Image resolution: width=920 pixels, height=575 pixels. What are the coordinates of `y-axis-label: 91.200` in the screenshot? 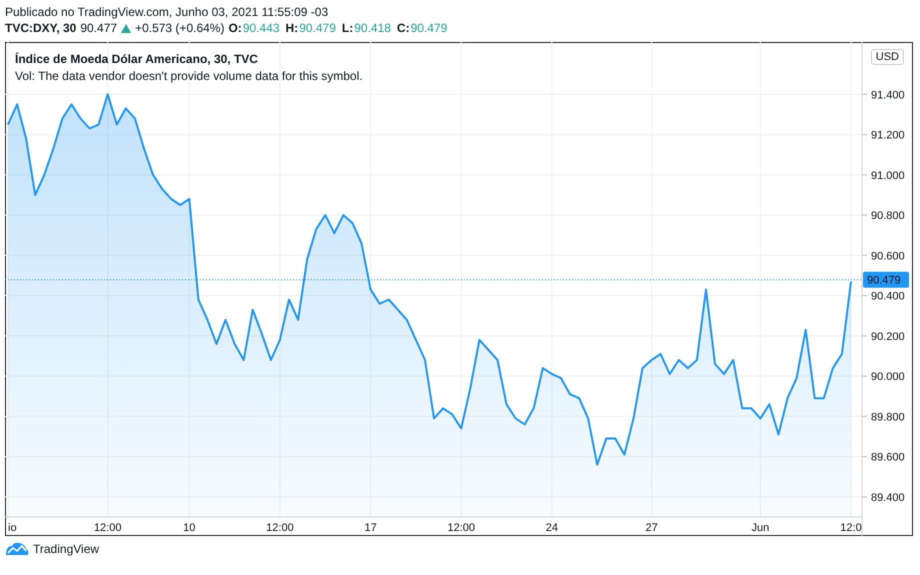 It's located at (888, 136).